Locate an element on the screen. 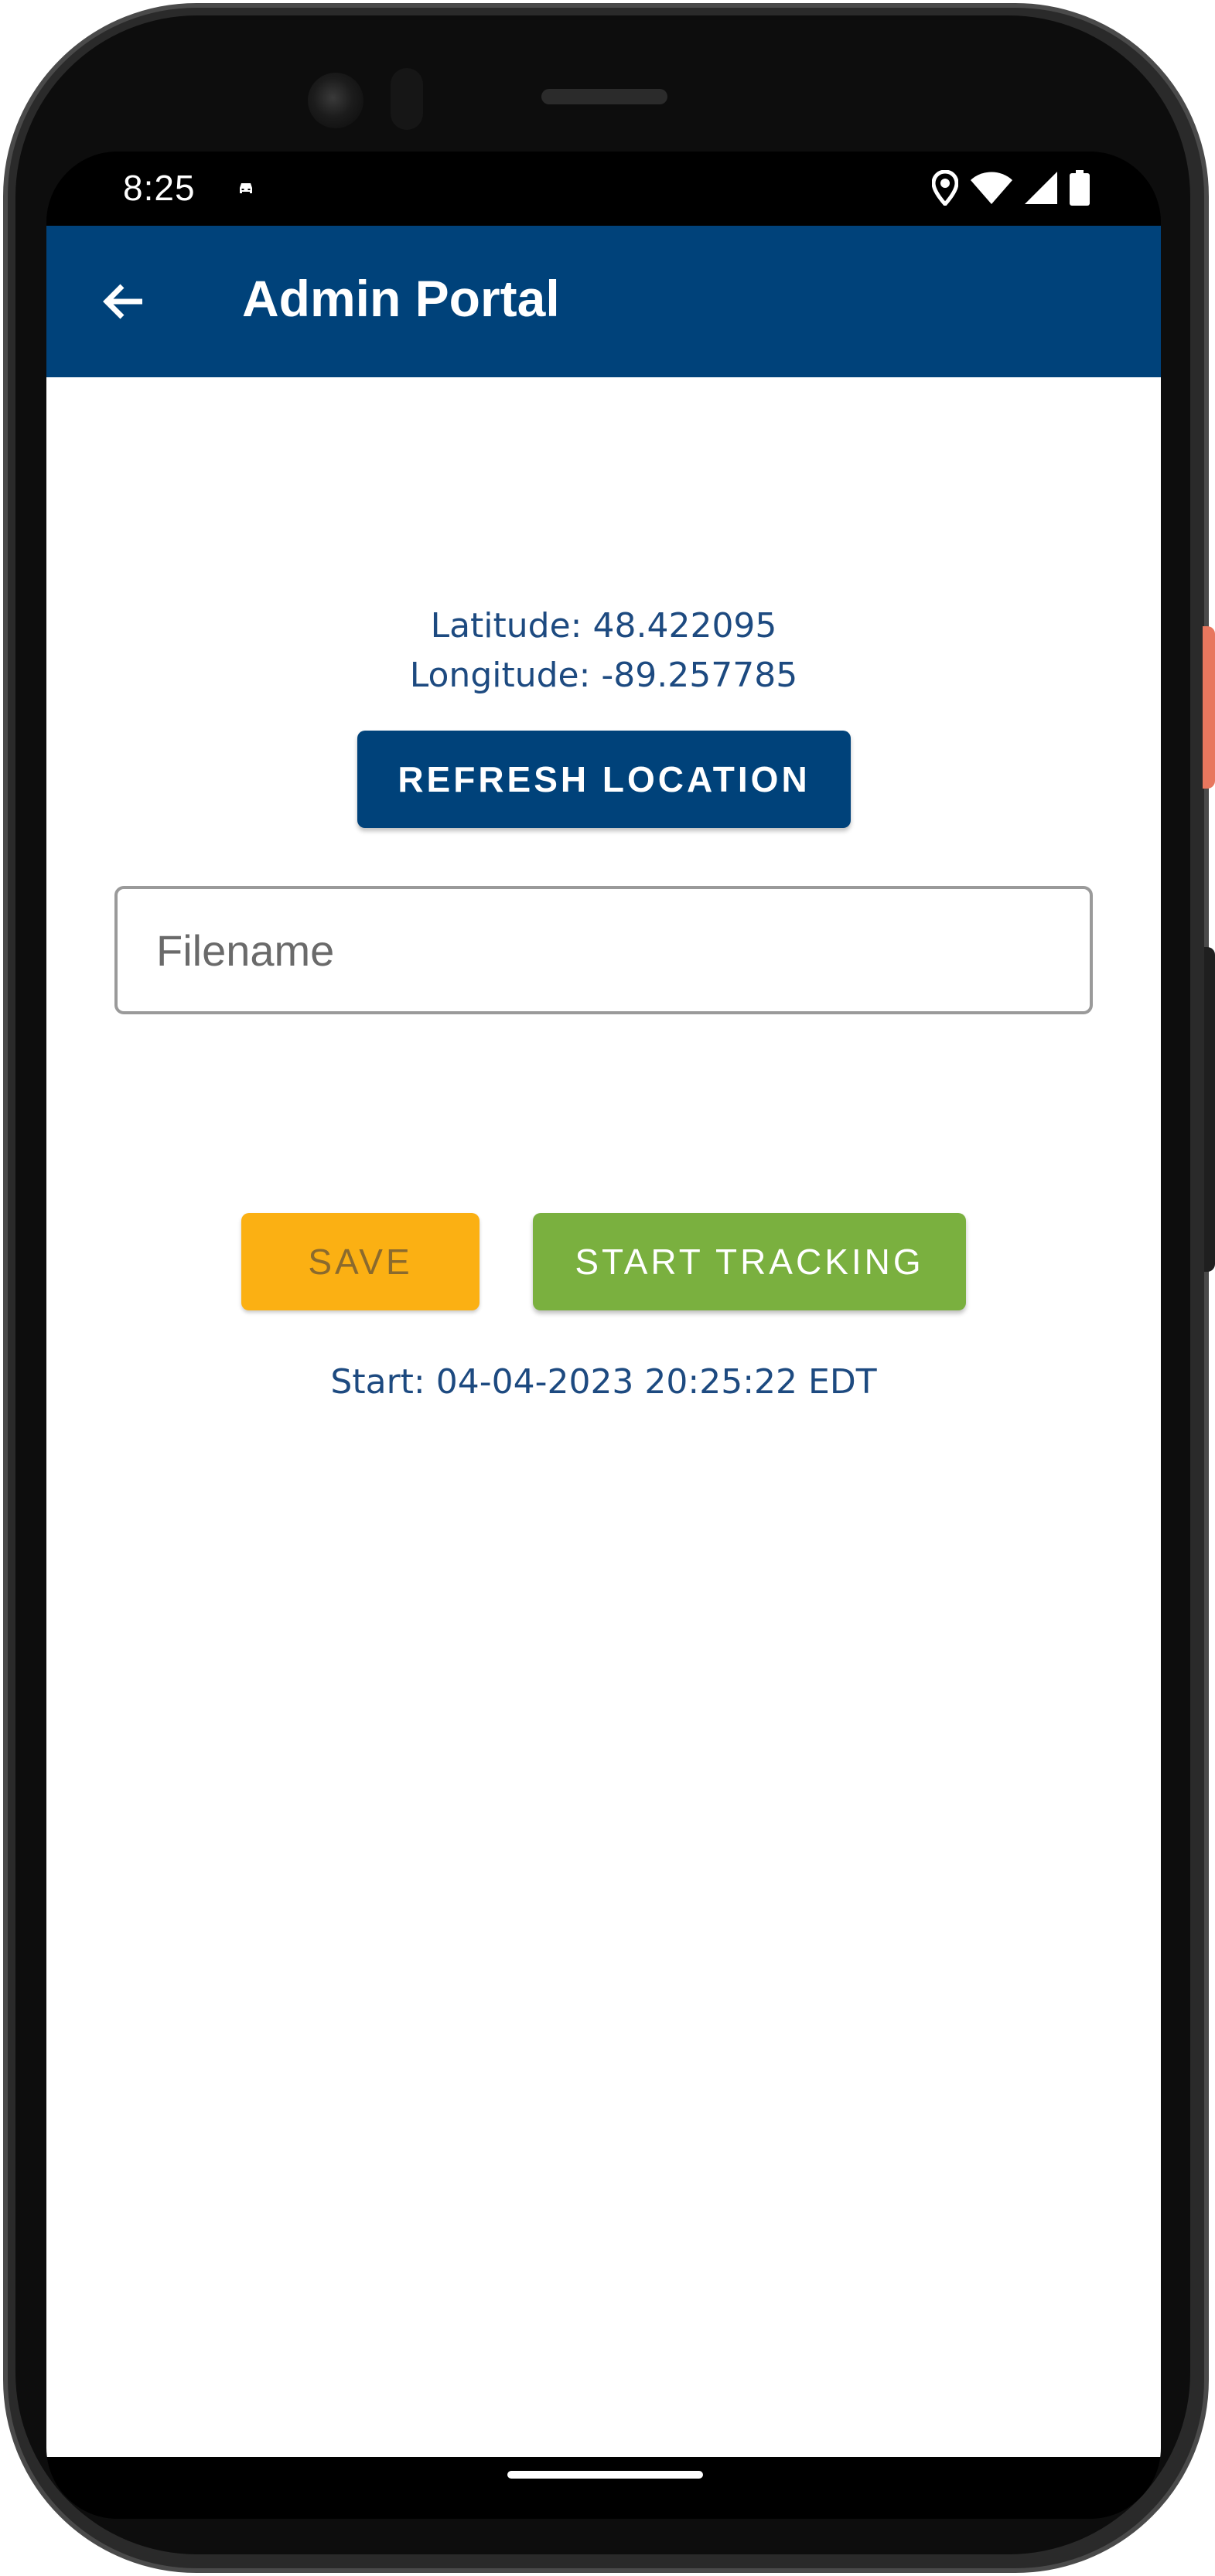  front-camera is located at coordinates (335, 101).